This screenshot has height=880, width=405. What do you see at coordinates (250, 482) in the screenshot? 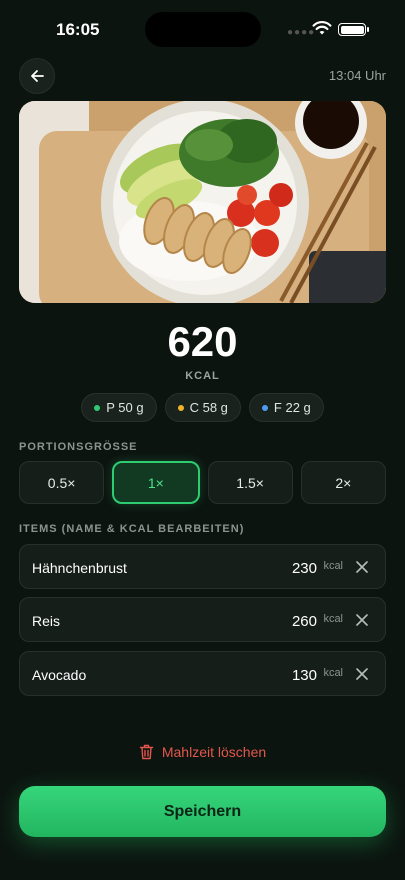
I see `portion-option-1-5x: 1.5×` at bounding box center [250, 482].